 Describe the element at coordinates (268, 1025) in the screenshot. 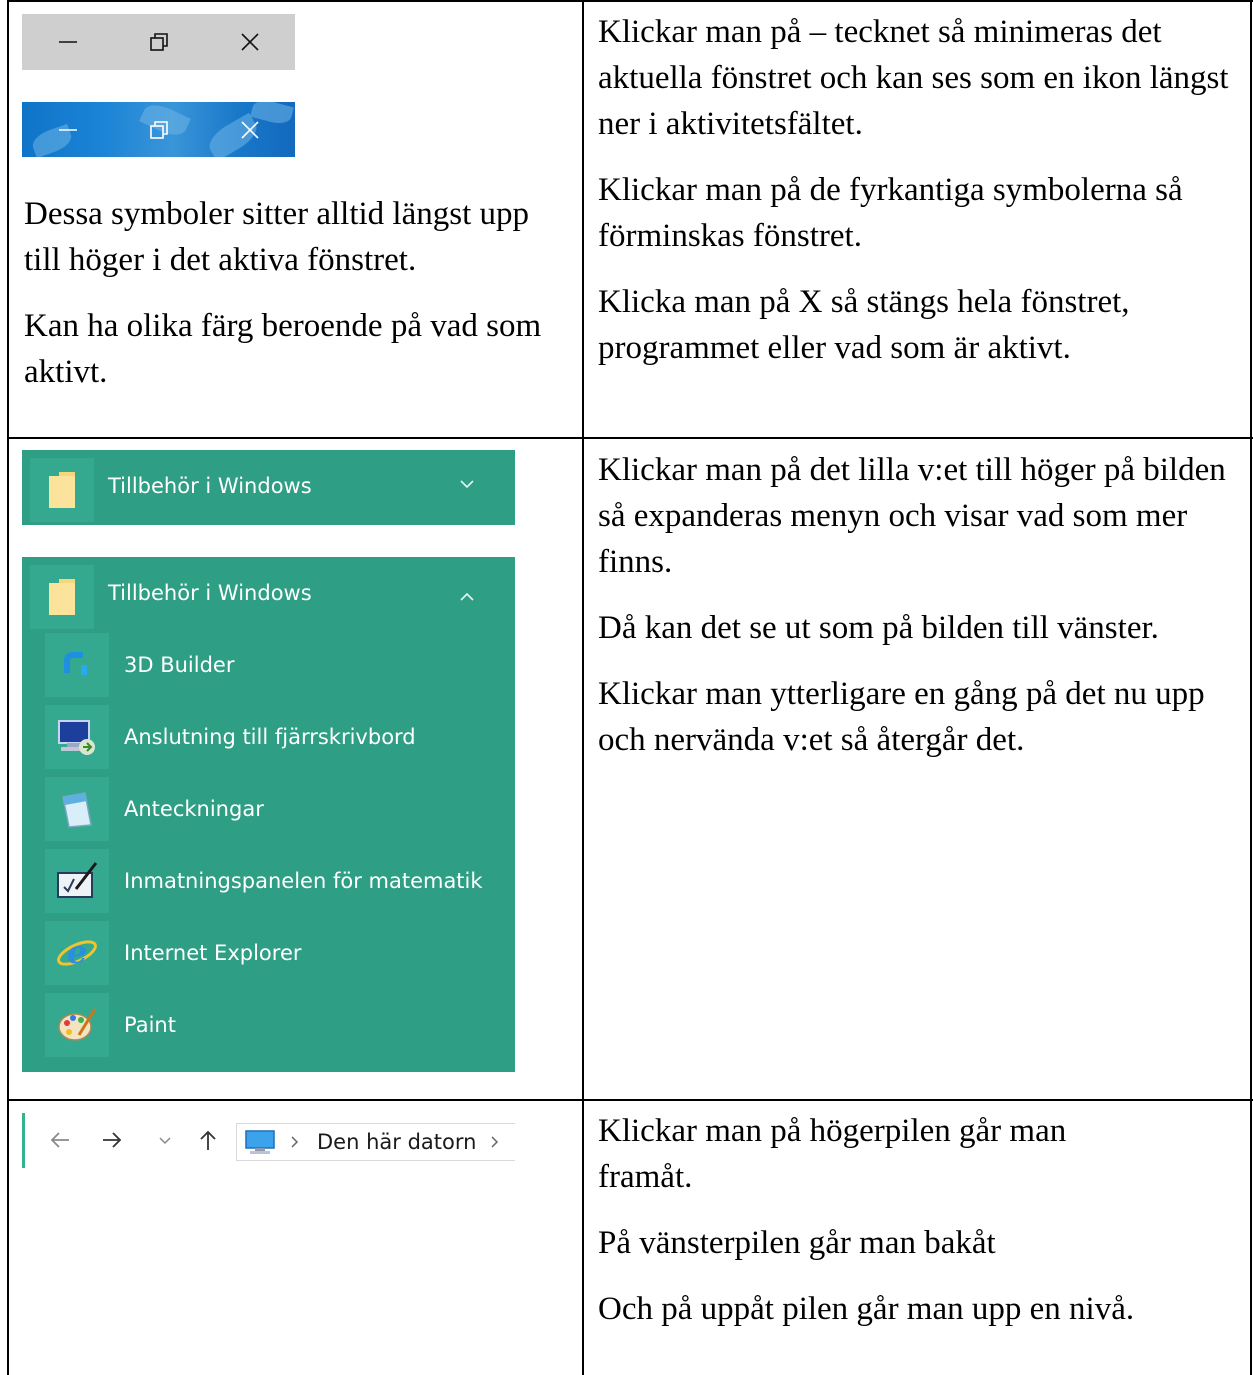

I see `menu-item-paint: Paint` at that location.